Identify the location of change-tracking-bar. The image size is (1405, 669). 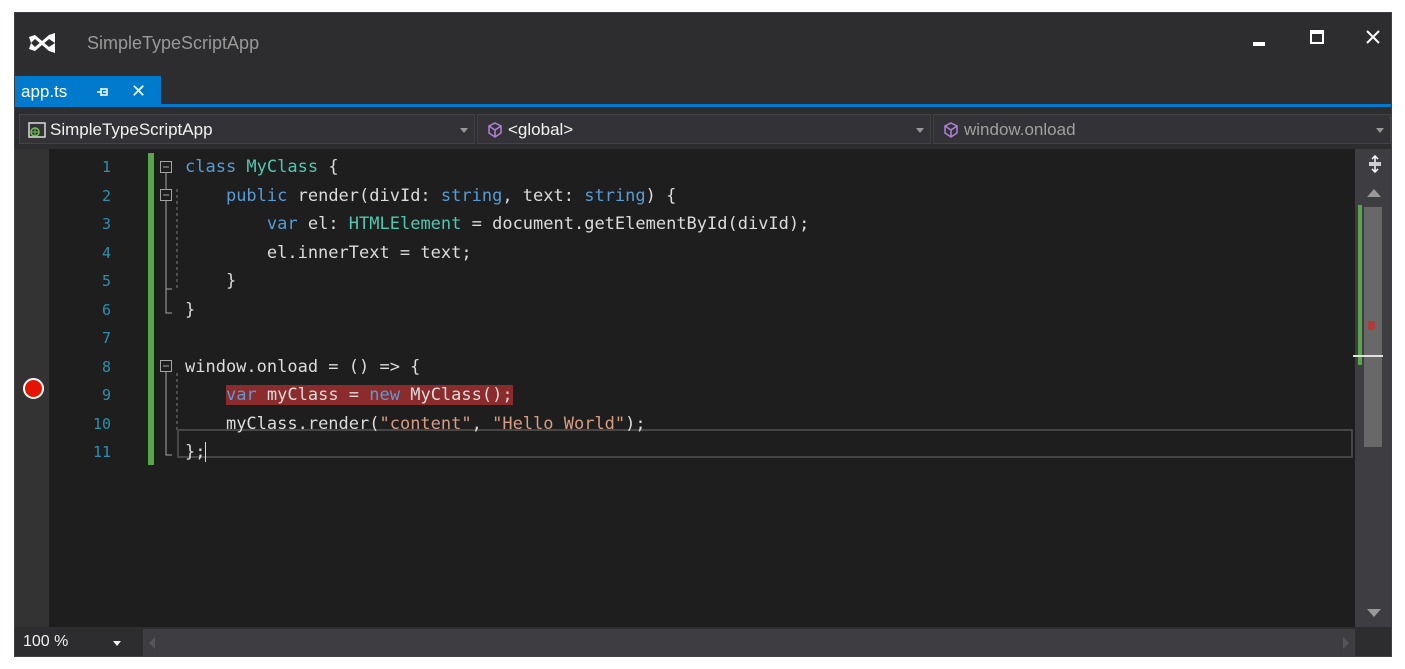
(151, 309).